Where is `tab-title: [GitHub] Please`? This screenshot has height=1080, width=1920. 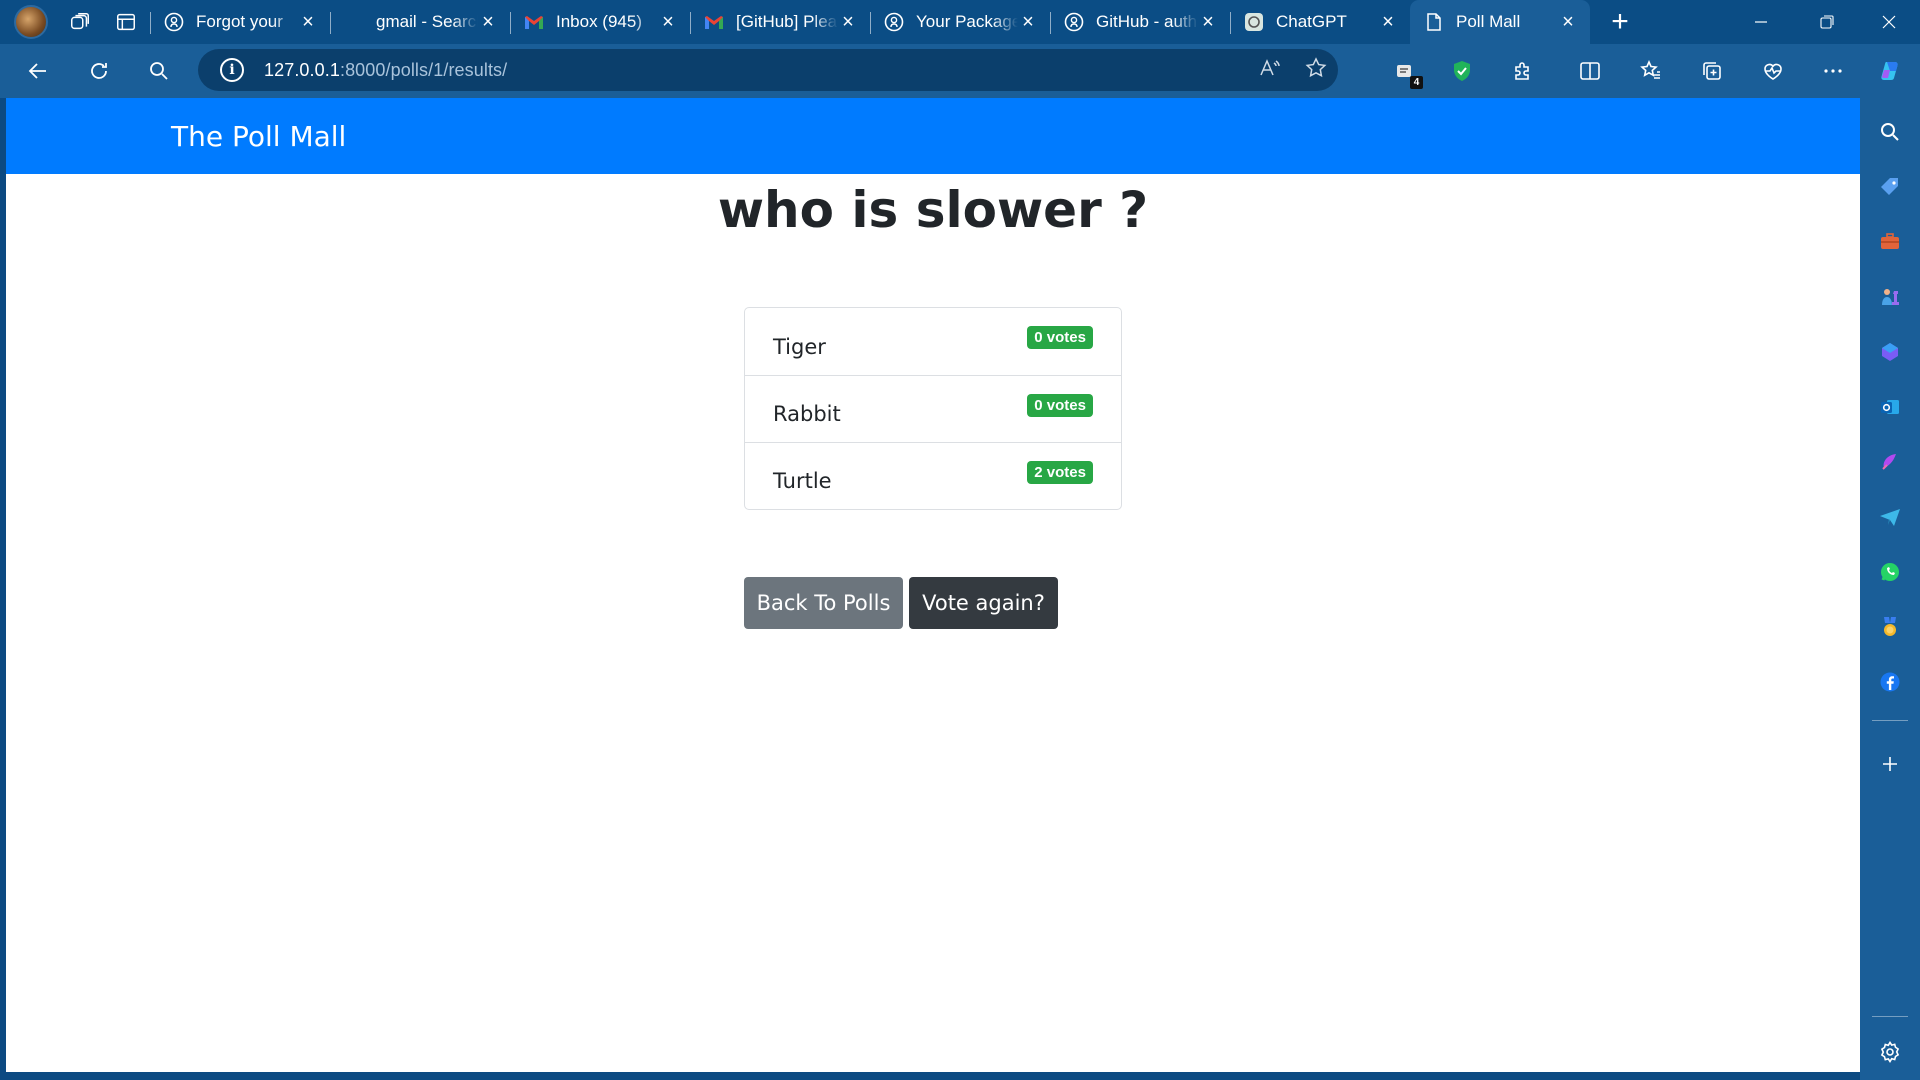 tab-title: [GitHub] Please is located at coordinates (787, 21).